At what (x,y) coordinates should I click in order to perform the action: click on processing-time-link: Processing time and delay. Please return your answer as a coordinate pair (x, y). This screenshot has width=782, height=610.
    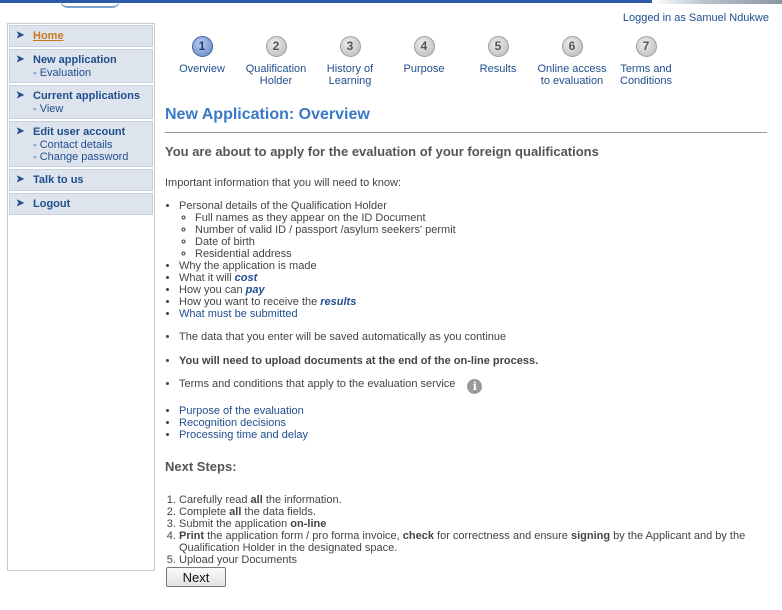
    Looking at the image, I should click on (243, 435).